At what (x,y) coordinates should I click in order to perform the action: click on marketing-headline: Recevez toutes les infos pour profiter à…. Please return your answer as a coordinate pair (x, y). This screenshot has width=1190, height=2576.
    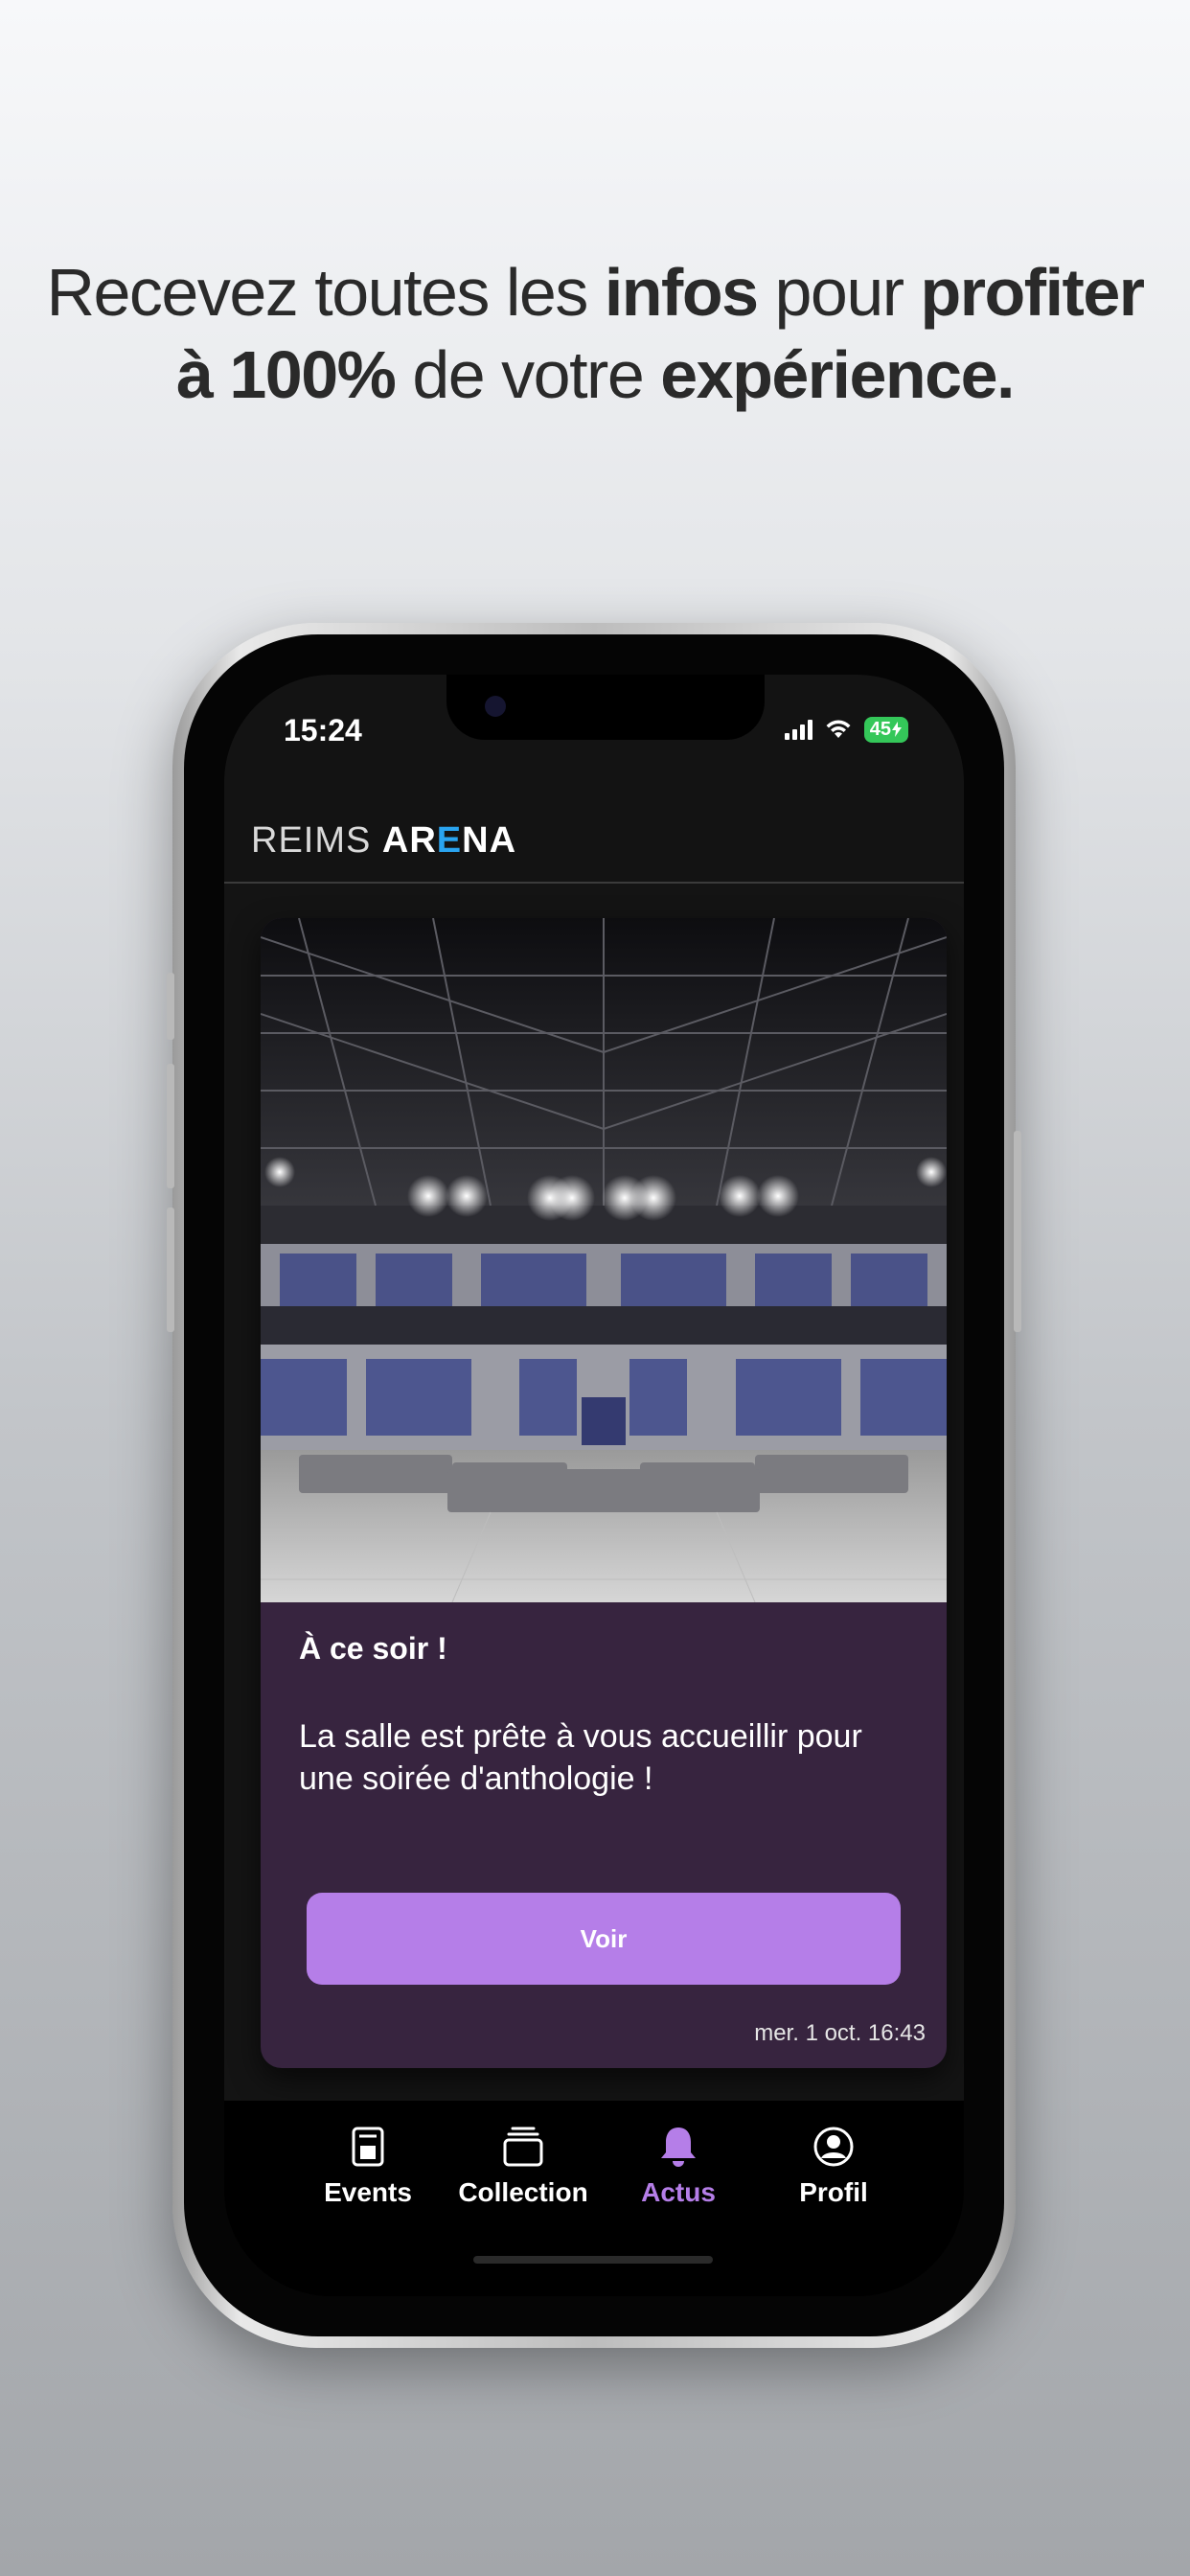
    Looking at the image, I should click on (595, 333).